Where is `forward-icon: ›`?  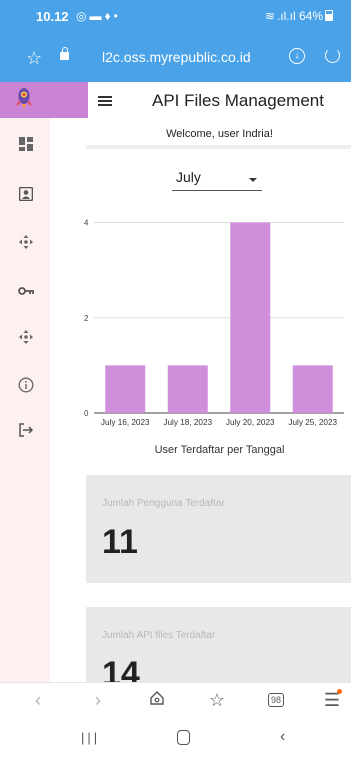 forward-icon: › is located at coordinates (98, 700).